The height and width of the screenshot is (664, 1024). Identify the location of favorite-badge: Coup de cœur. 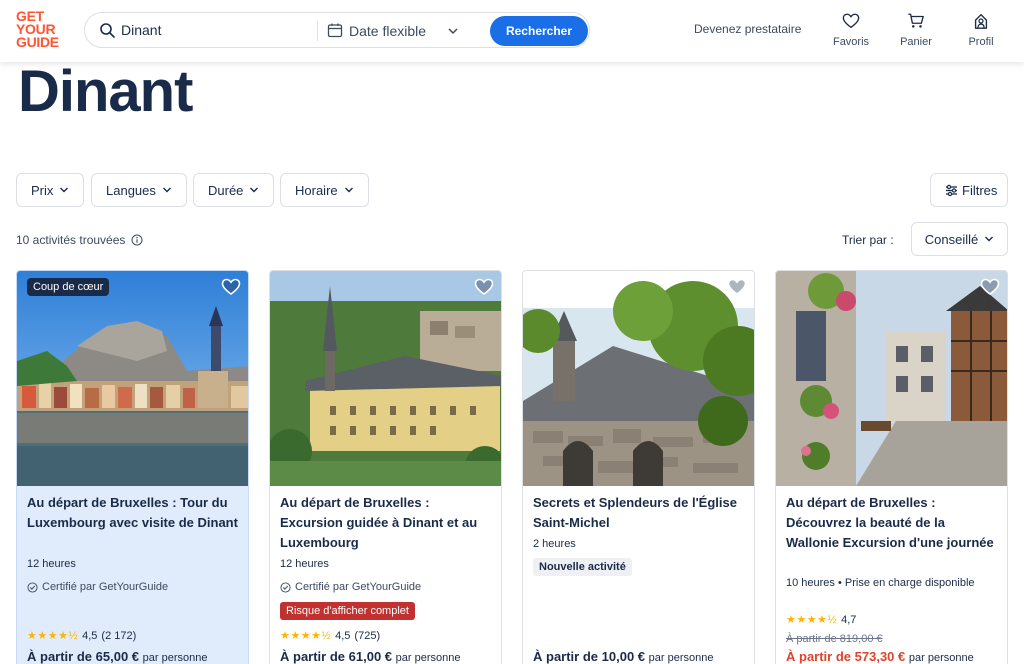
(68, 287).